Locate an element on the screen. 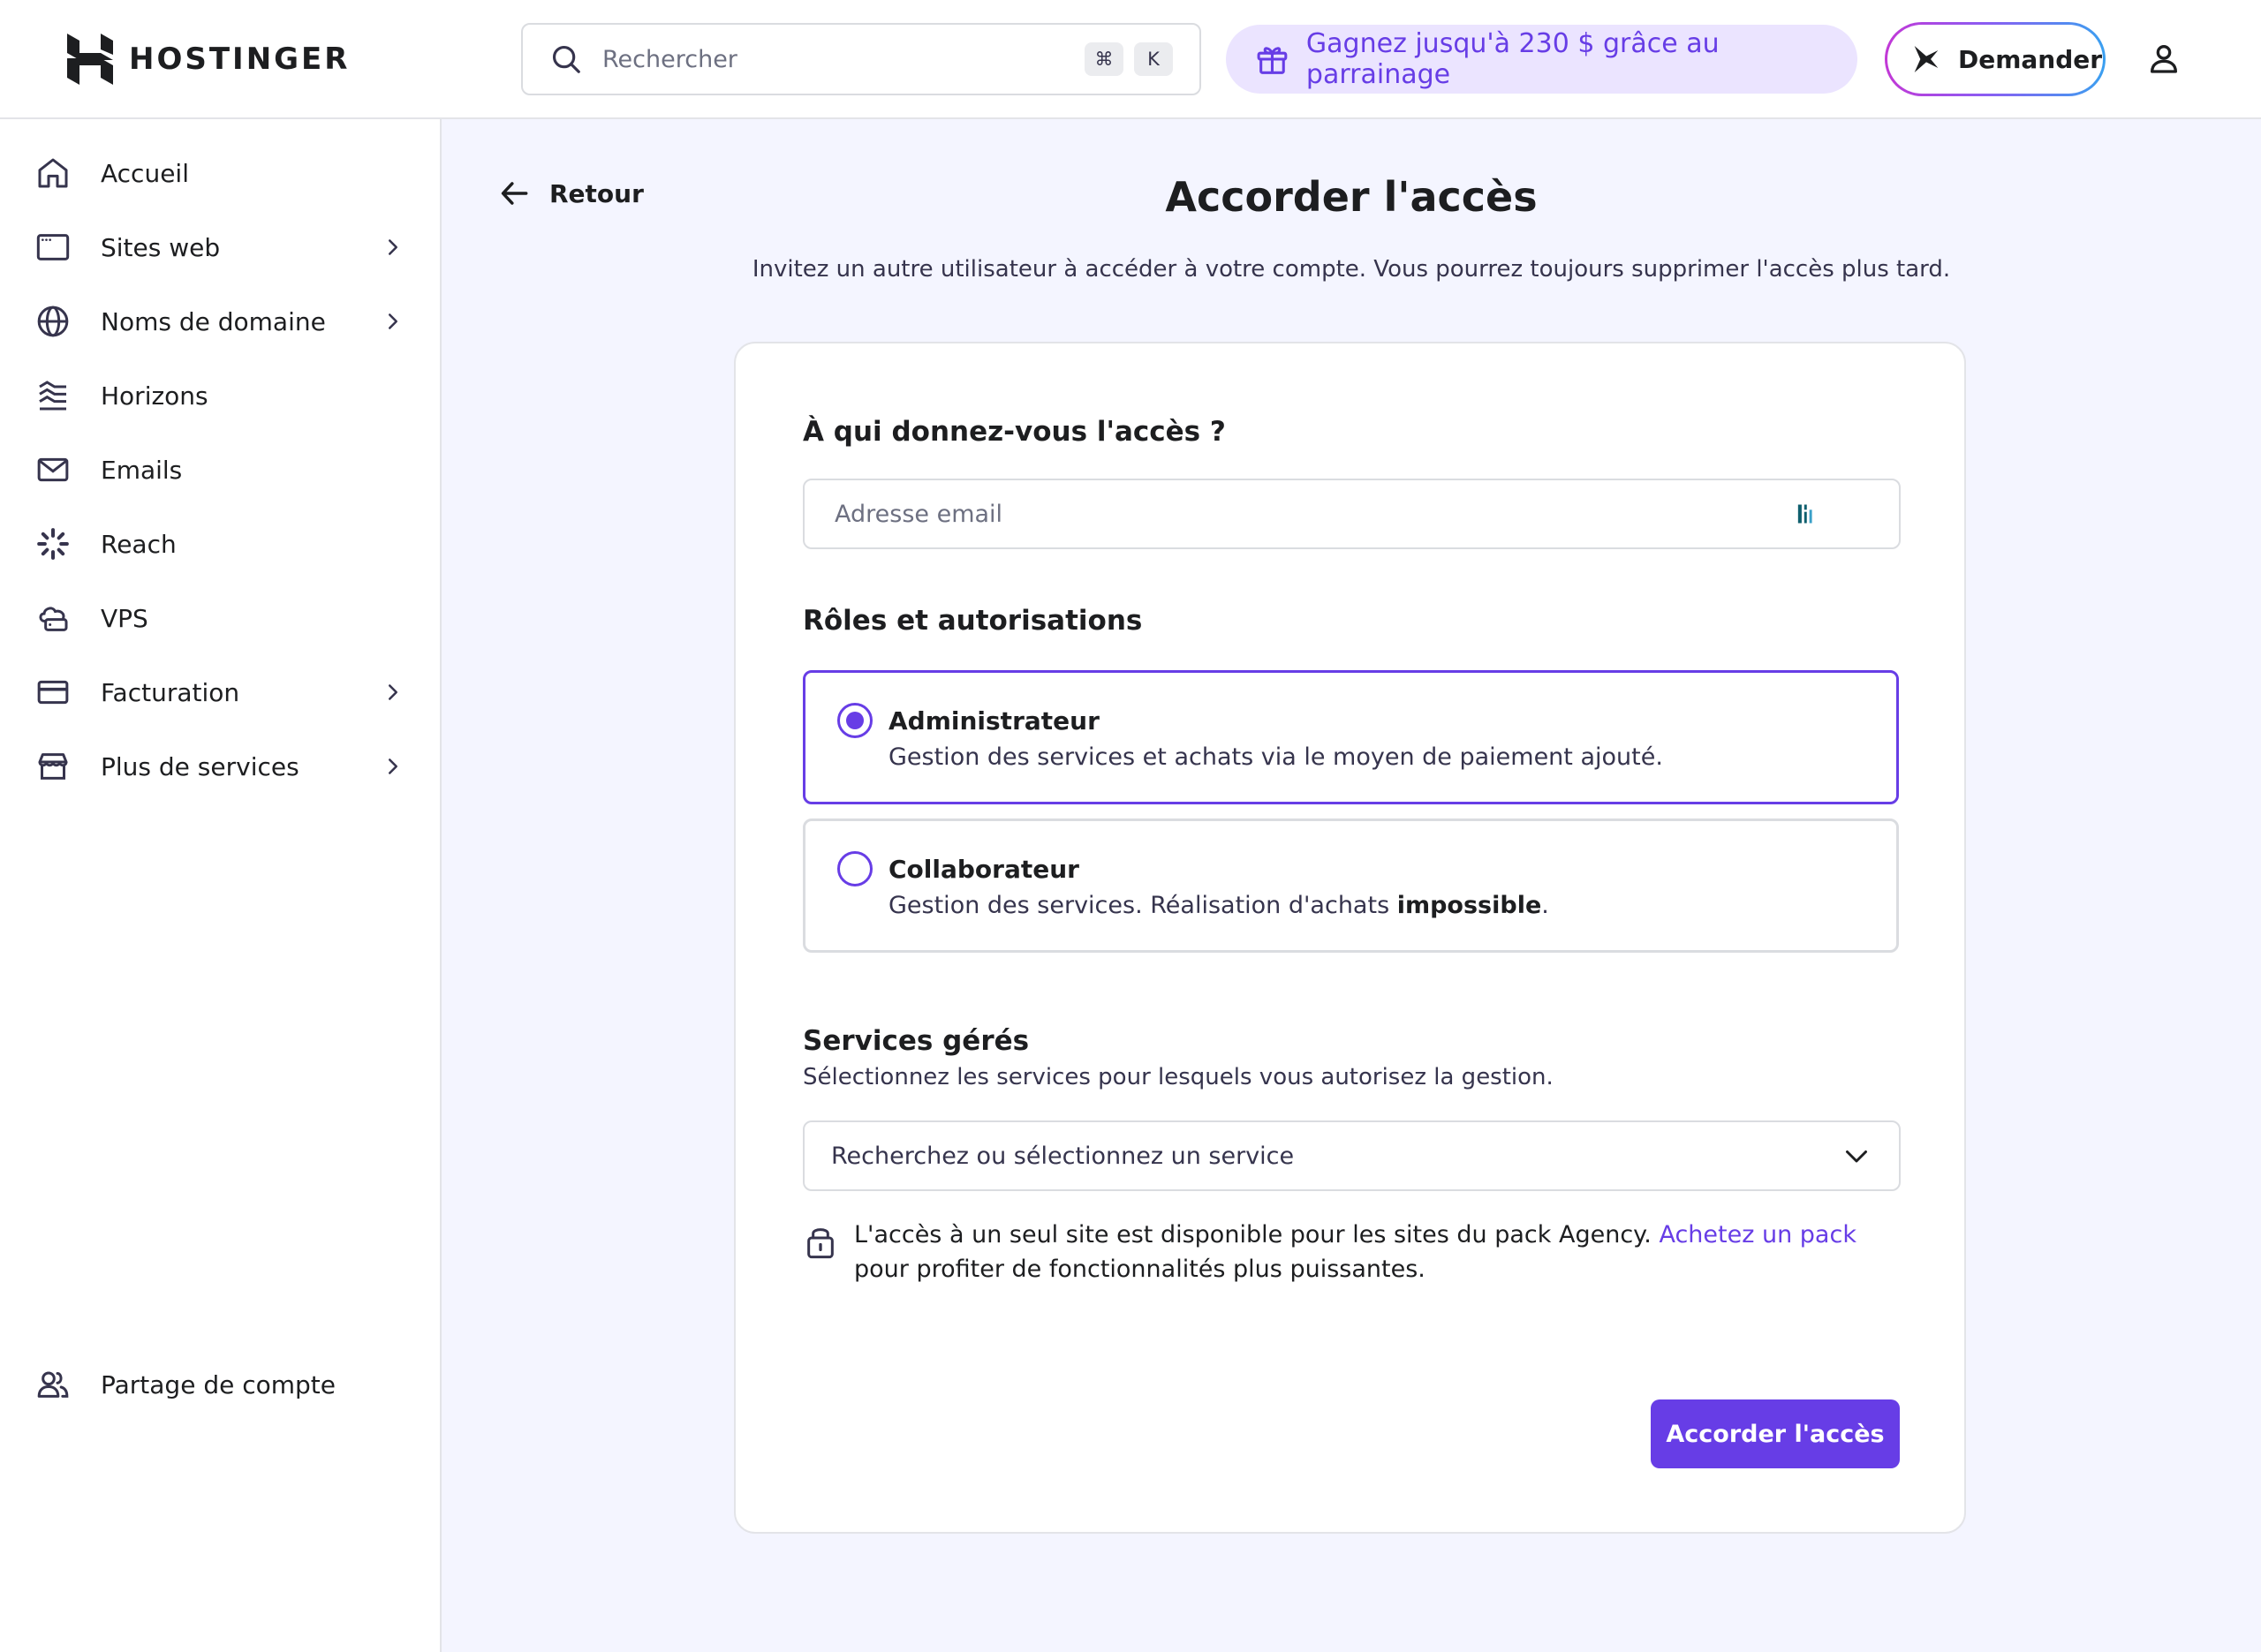 Image resolution: width=2261 pixels, height=1652 pixels. user-account-icon is located at coordinates (2164, 58).